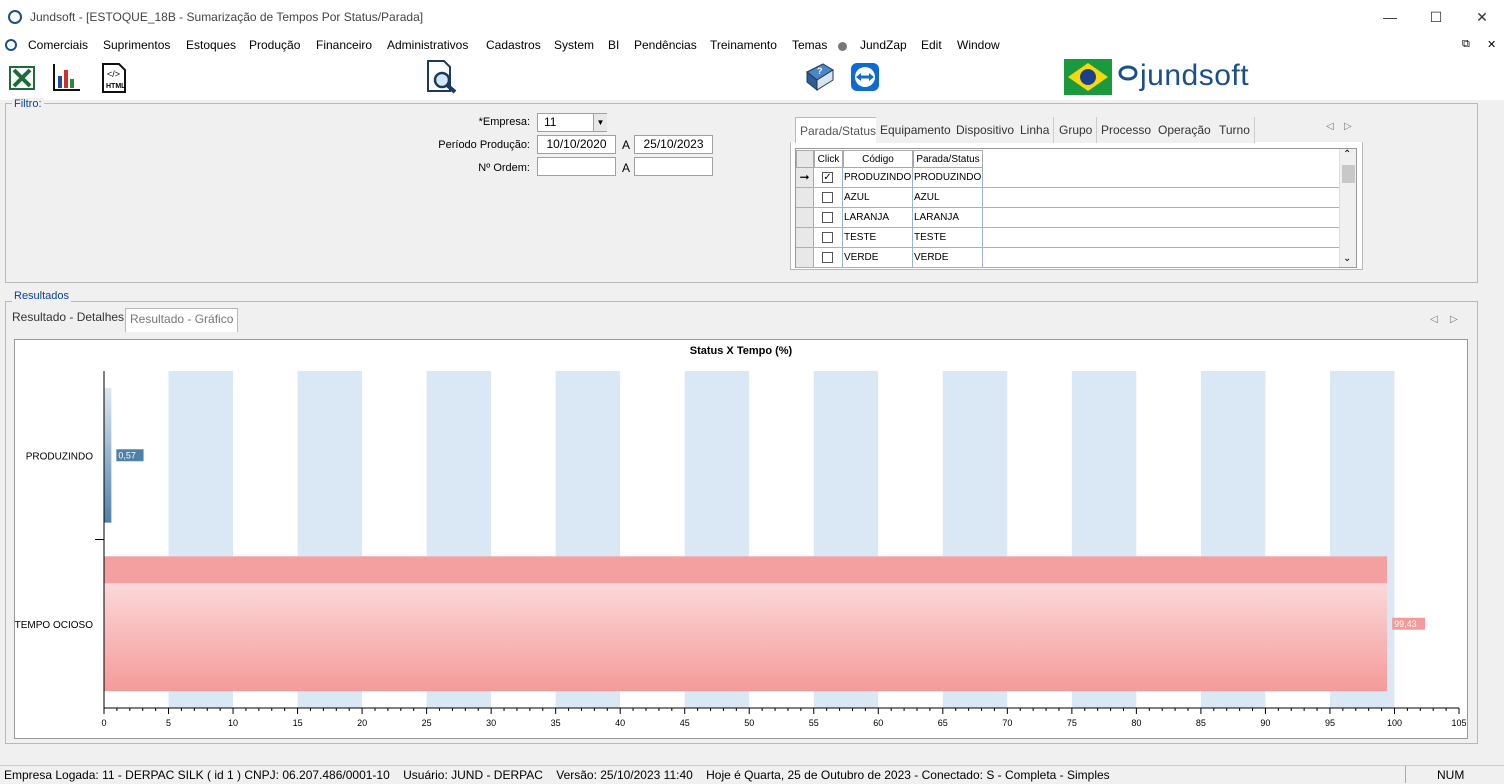  I want to click on chevron-down-icon: ▼, so click(600, 122).